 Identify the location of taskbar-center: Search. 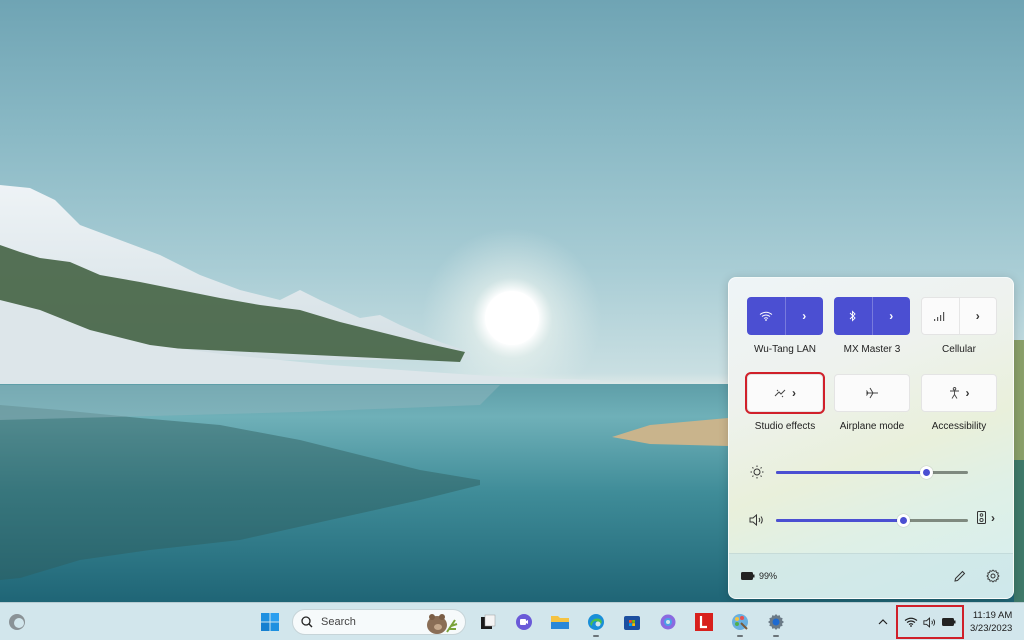
(523, 622).